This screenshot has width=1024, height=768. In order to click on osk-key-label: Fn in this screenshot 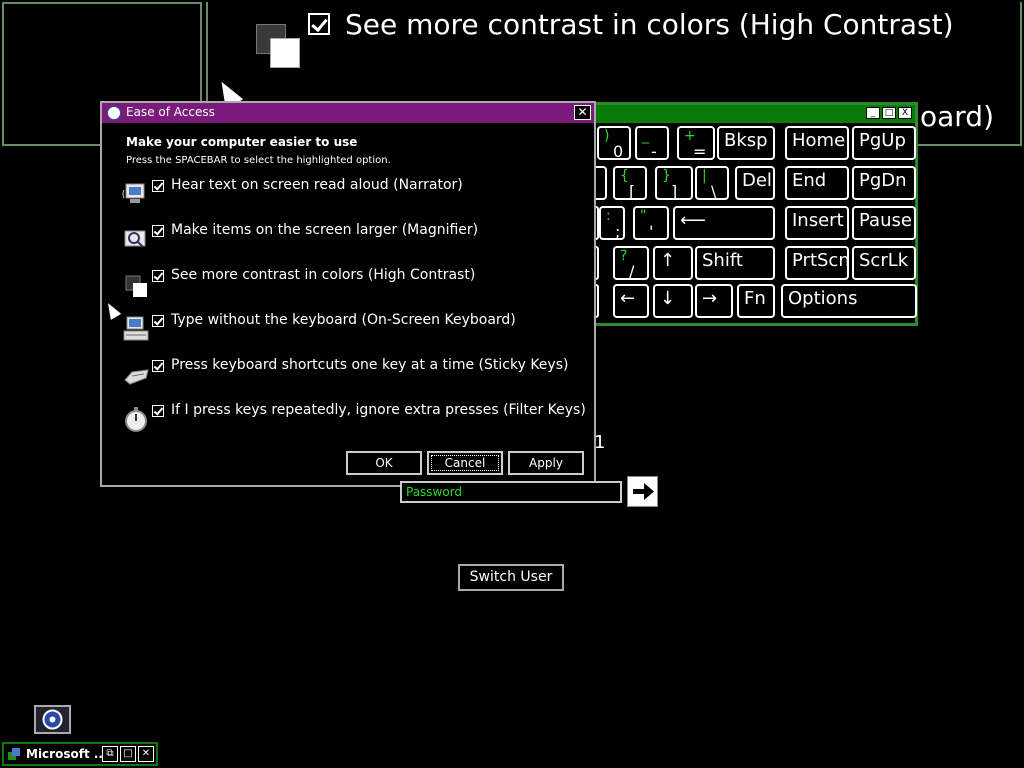, I will do `click(755, 298)`.